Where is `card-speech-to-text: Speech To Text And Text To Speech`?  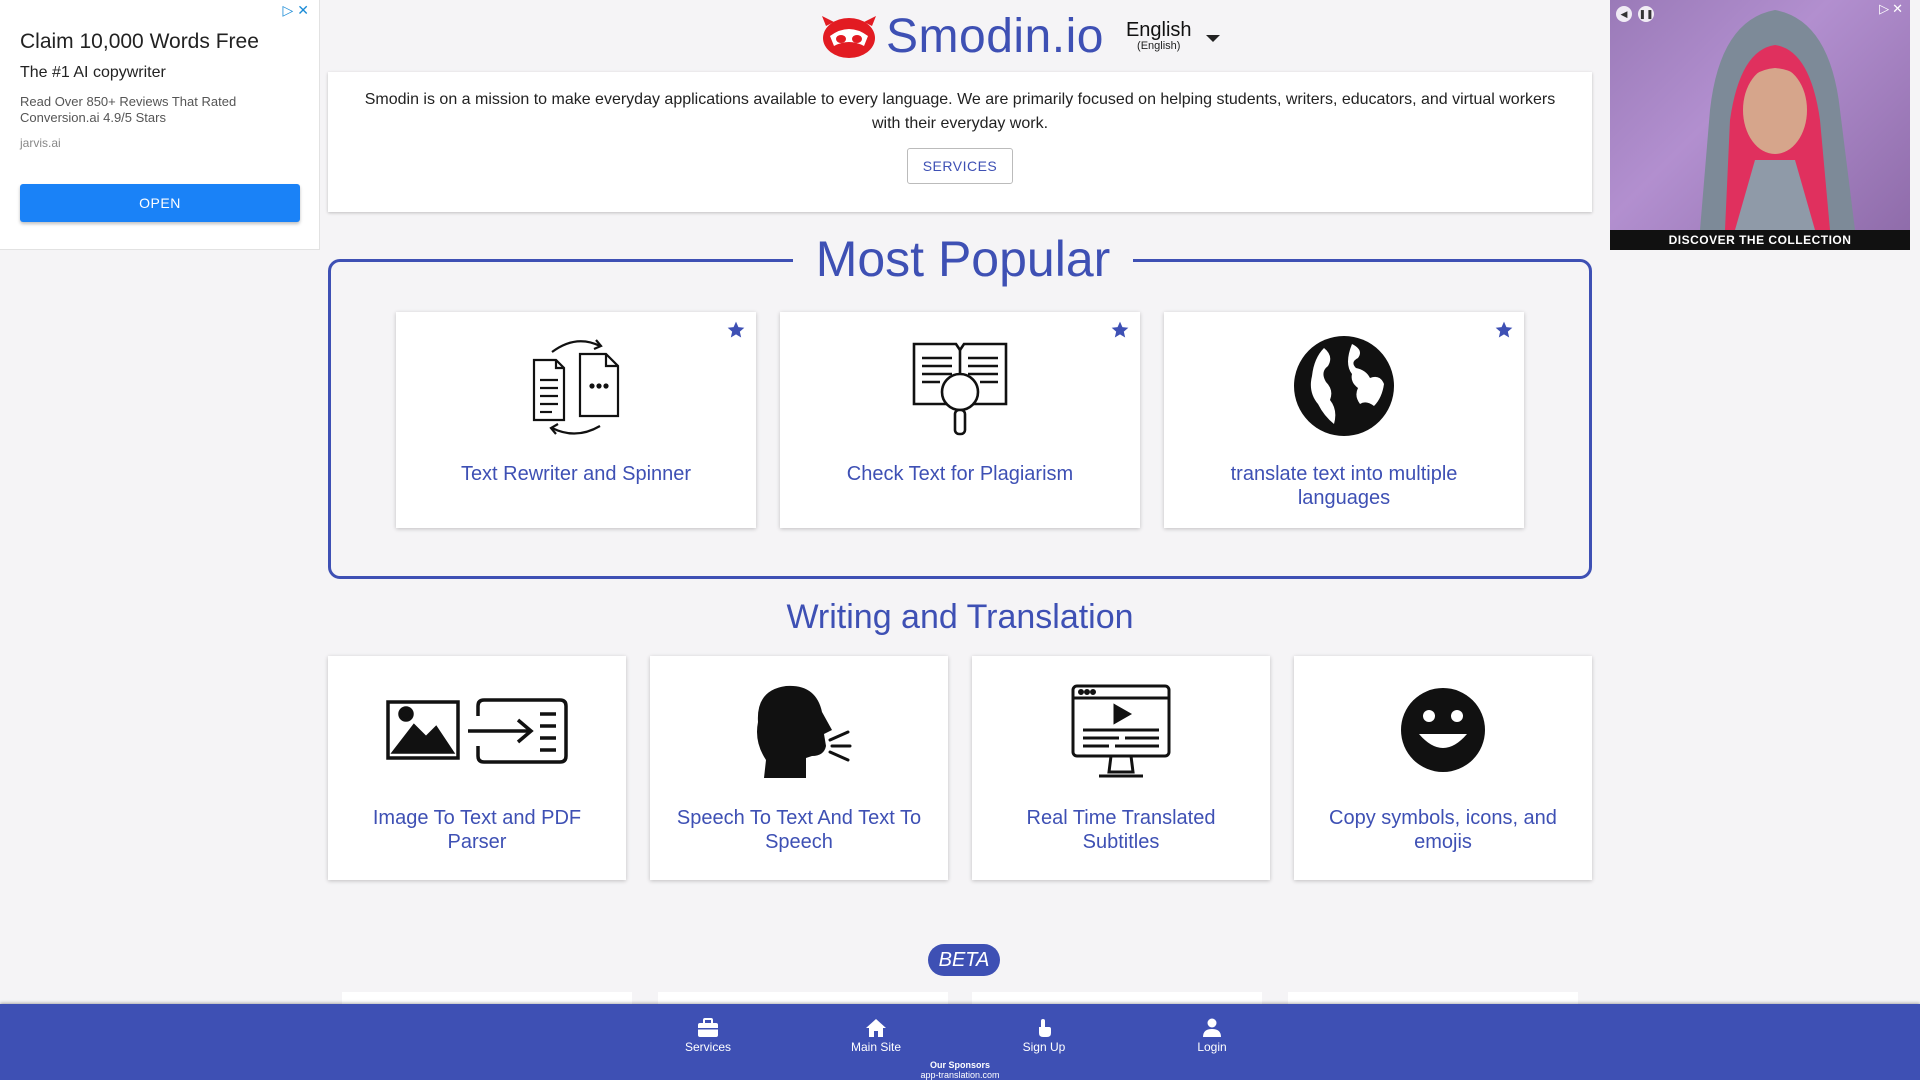
card-speech-to-text: Speech To Text And Text To Speech is located at coordinates (799, 768).